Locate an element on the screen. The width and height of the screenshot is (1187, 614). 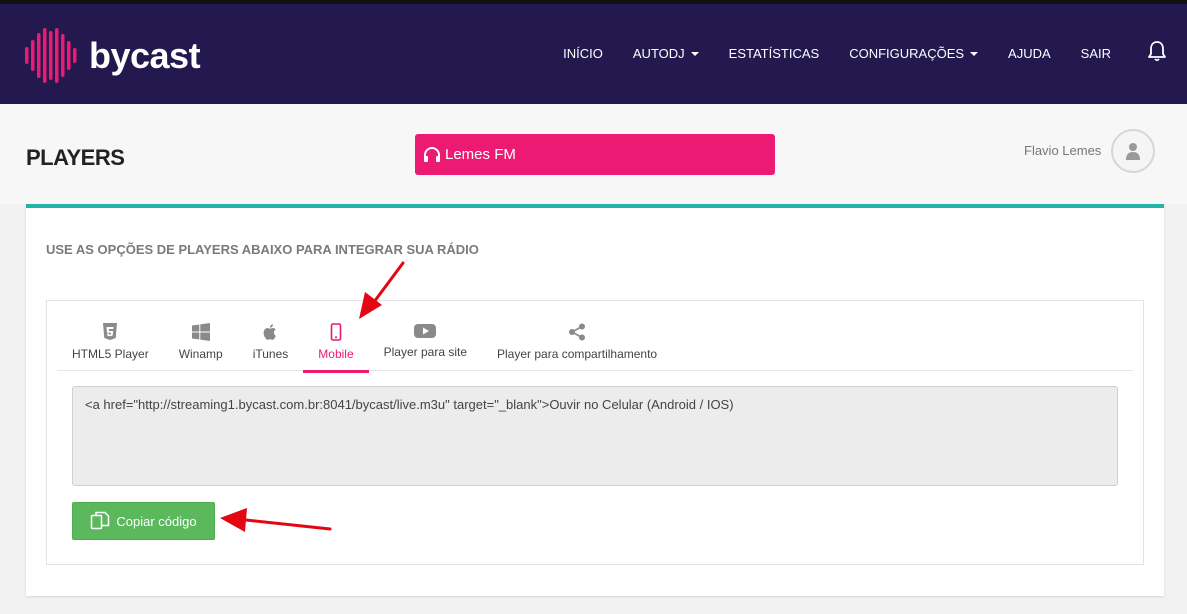
youtube-icon is located at coordinates (425, 331).